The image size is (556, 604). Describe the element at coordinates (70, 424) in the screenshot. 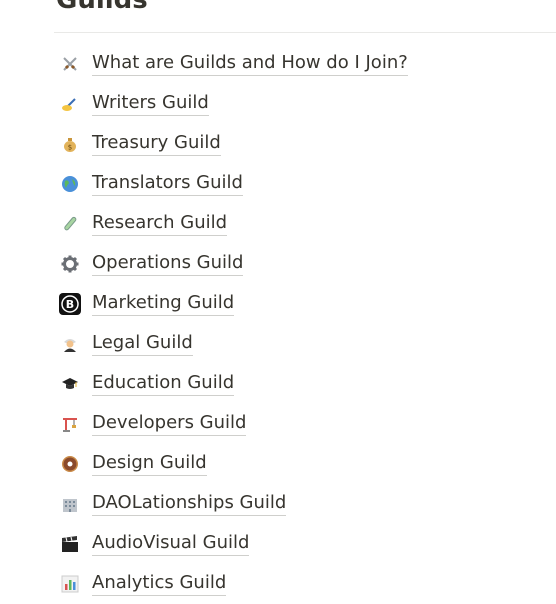

I see `crane-icon` at that location.